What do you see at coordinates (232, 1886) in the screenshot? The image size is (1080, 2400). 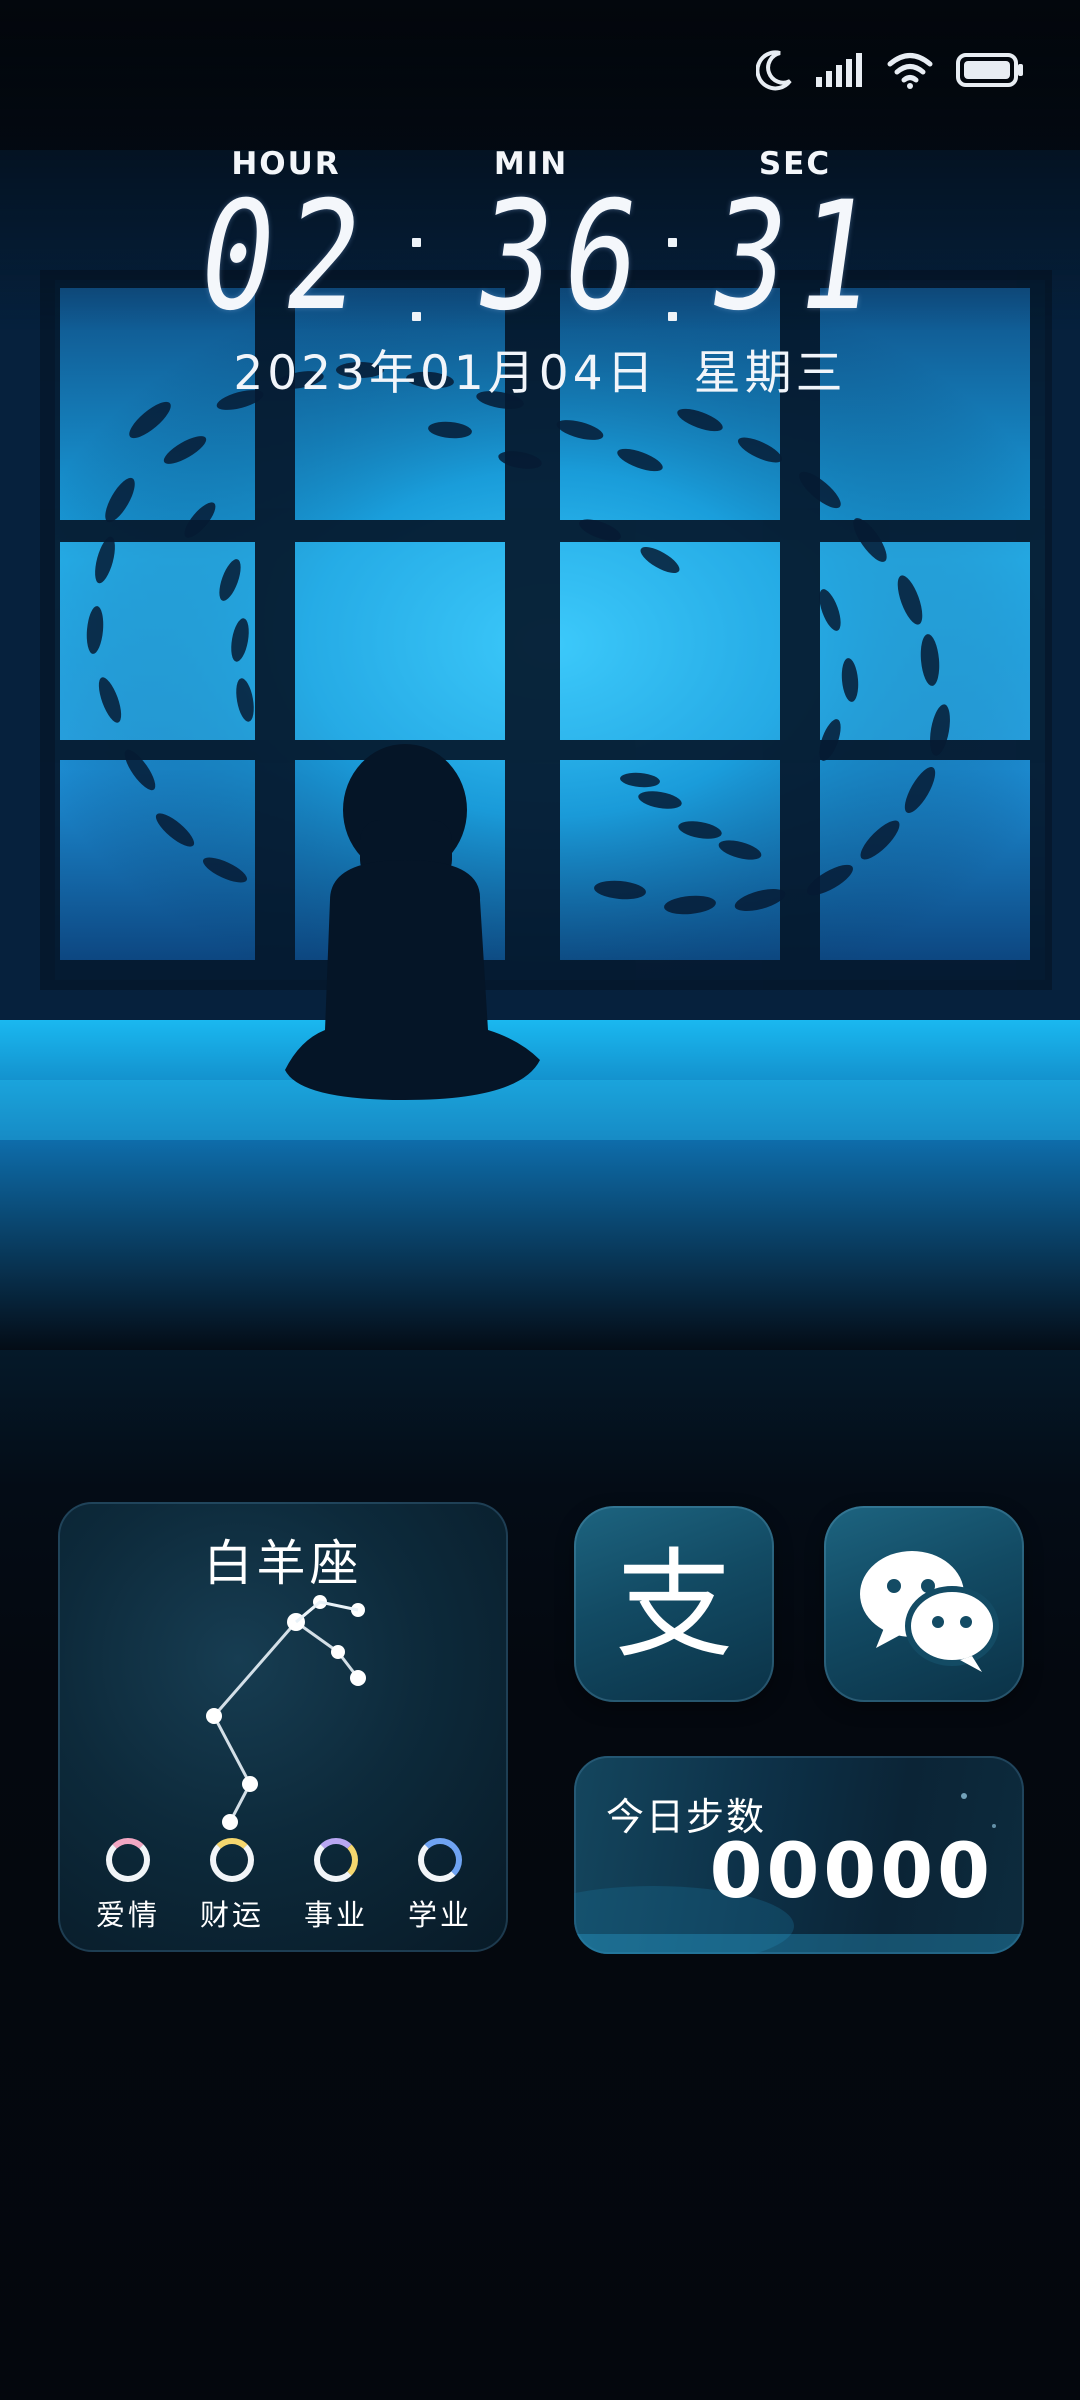 I see `fortune-wealth: 财运` at bounding box center [232, 1886].